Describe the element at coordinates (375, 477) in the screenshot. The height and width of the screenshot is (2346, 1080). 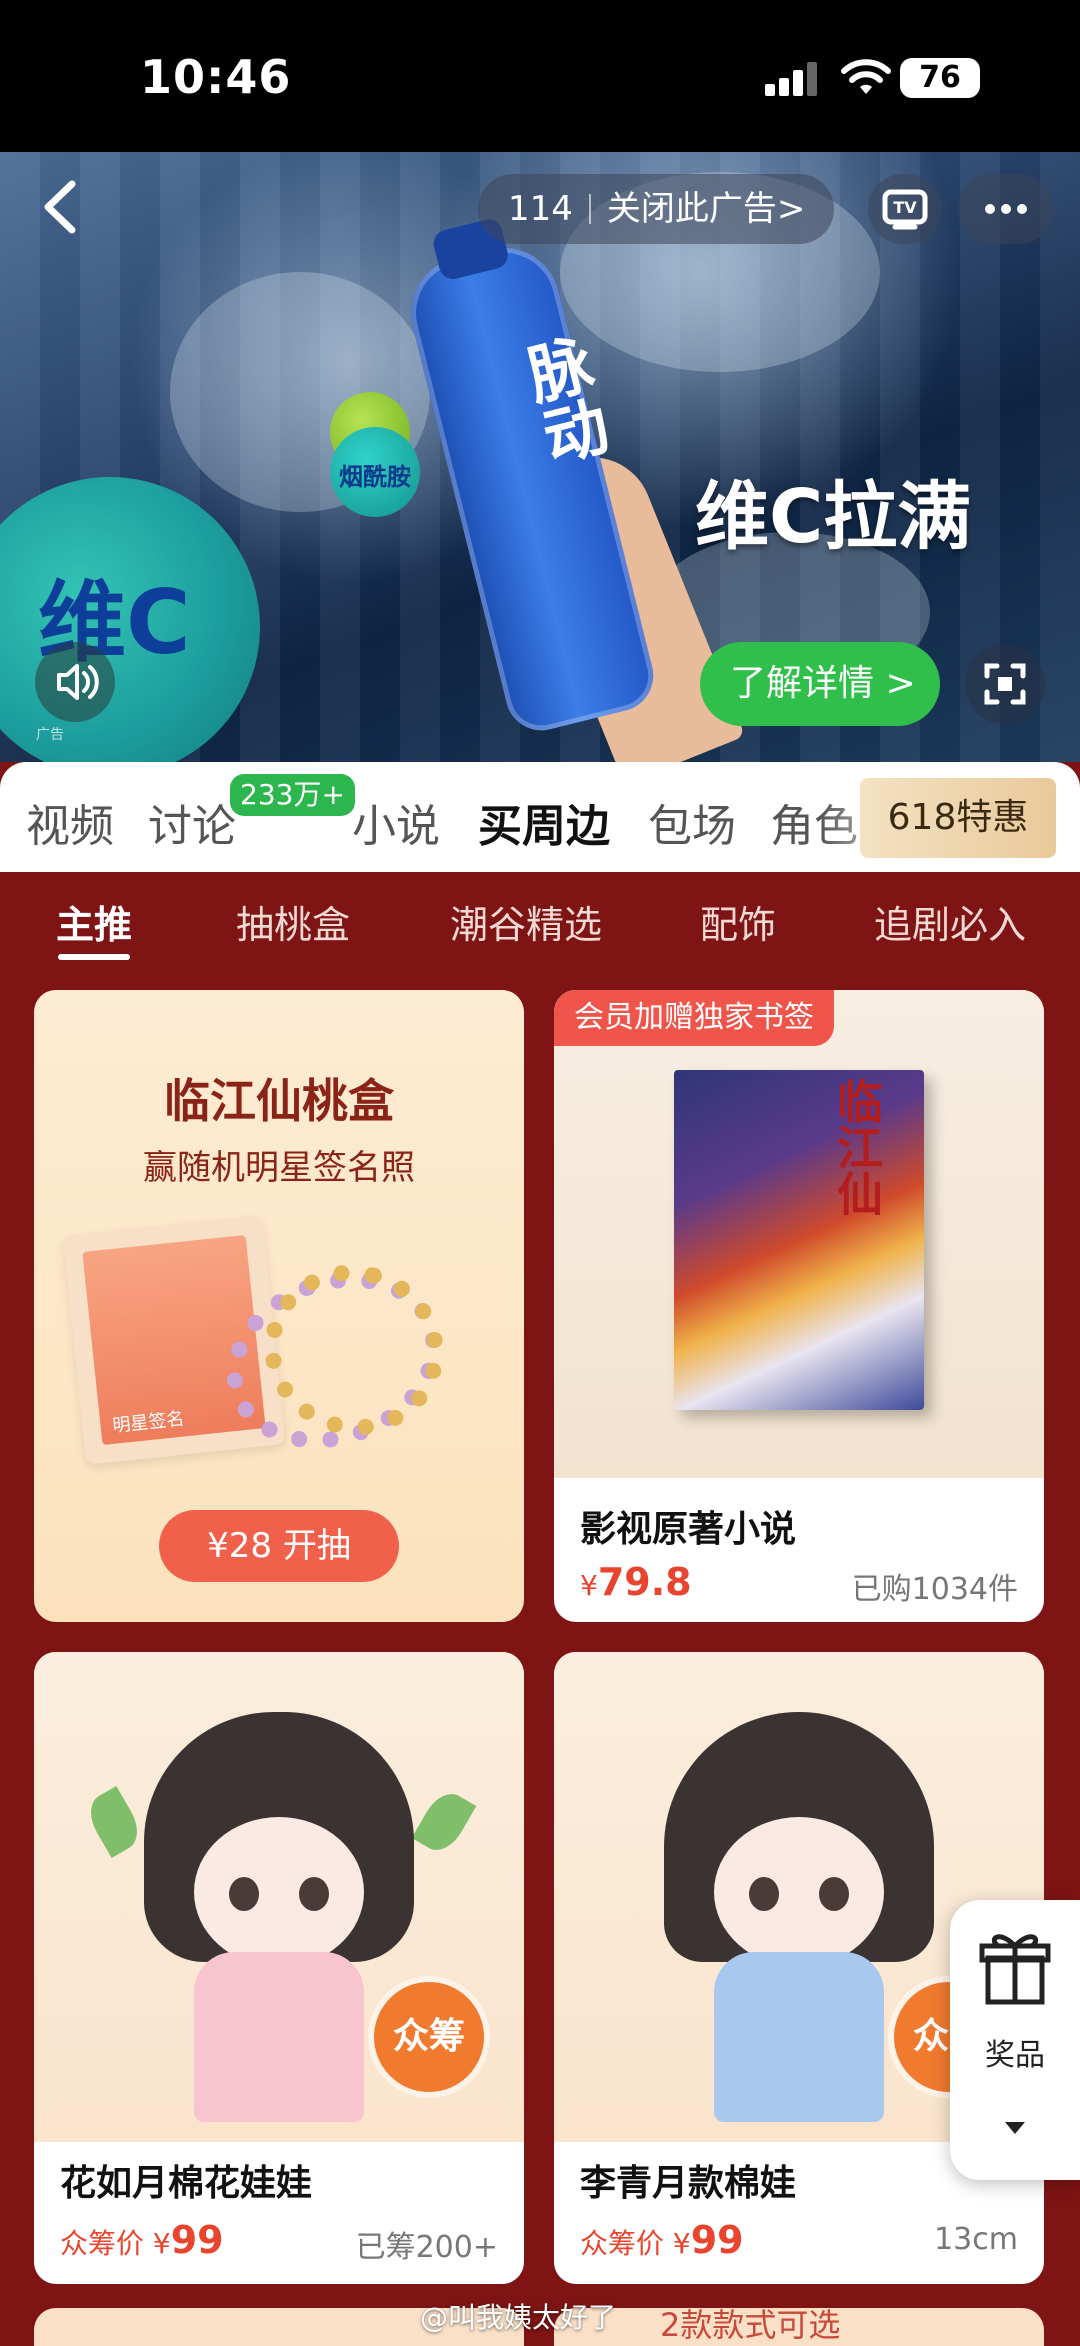
I see `ad-small-ball-text: 烟酰胺` at that location.